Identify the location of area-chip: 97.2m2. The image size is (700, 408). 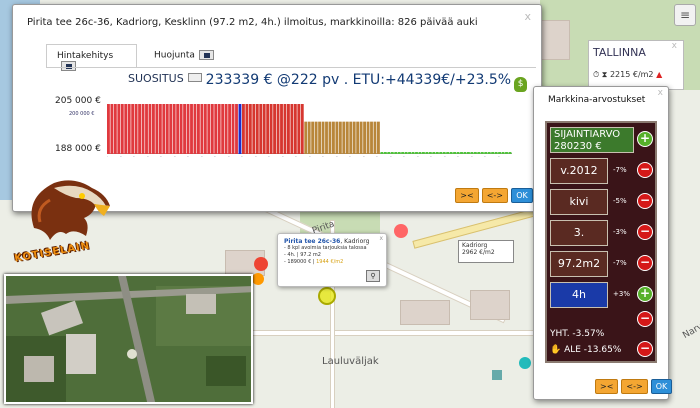
(579, 264).